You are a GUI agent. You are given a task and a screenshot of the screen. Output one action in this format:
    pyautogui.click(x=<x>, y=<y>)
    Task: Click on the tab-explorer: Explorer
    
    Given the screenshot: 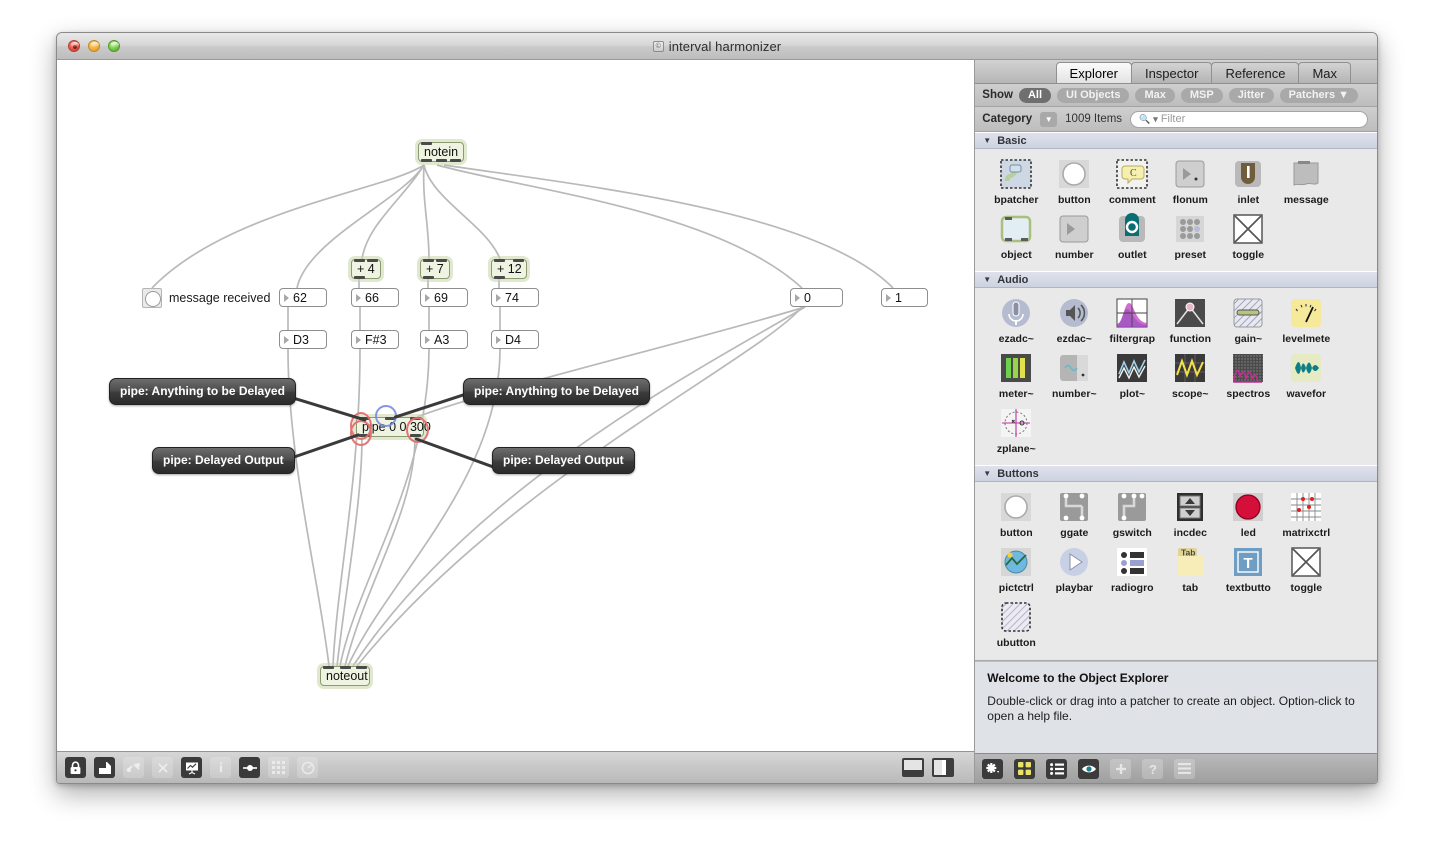 What is the action you would take?
    pyautogui.click(x=1093, y=72)
    